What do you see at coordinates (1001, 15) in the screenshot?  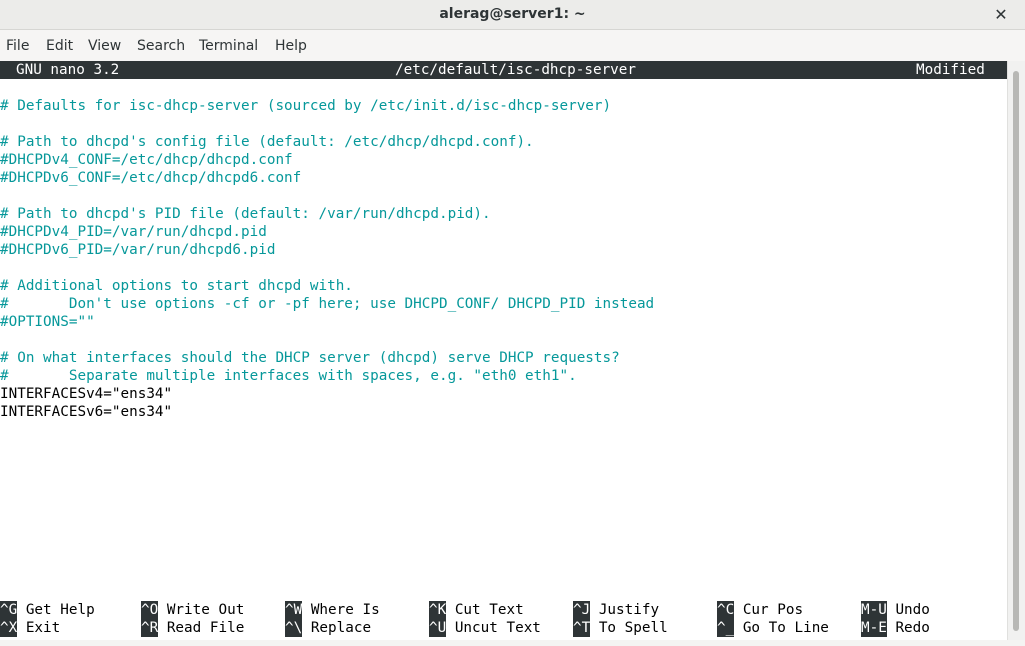 I see `close-icon: ✕` at bounding box center [1001, 15].